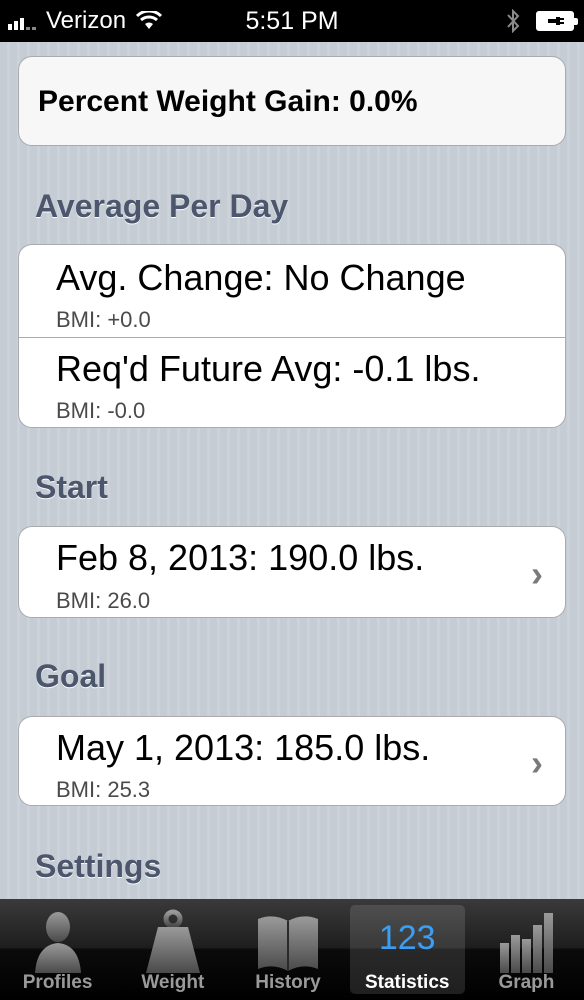  Describe the element at coordinates (288, 982) in the screenshot. I see `tab-label: History` at that location.